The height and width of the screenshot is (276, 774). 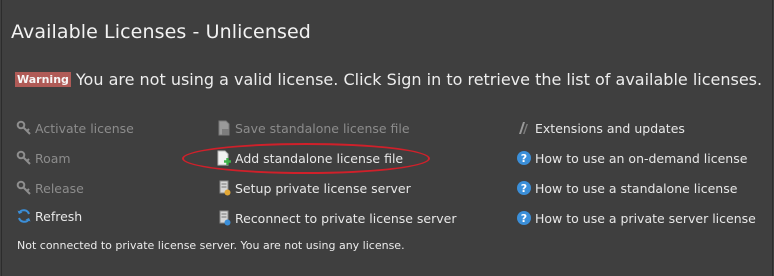 I want to click on key-icon, so click(x=24, y=128).